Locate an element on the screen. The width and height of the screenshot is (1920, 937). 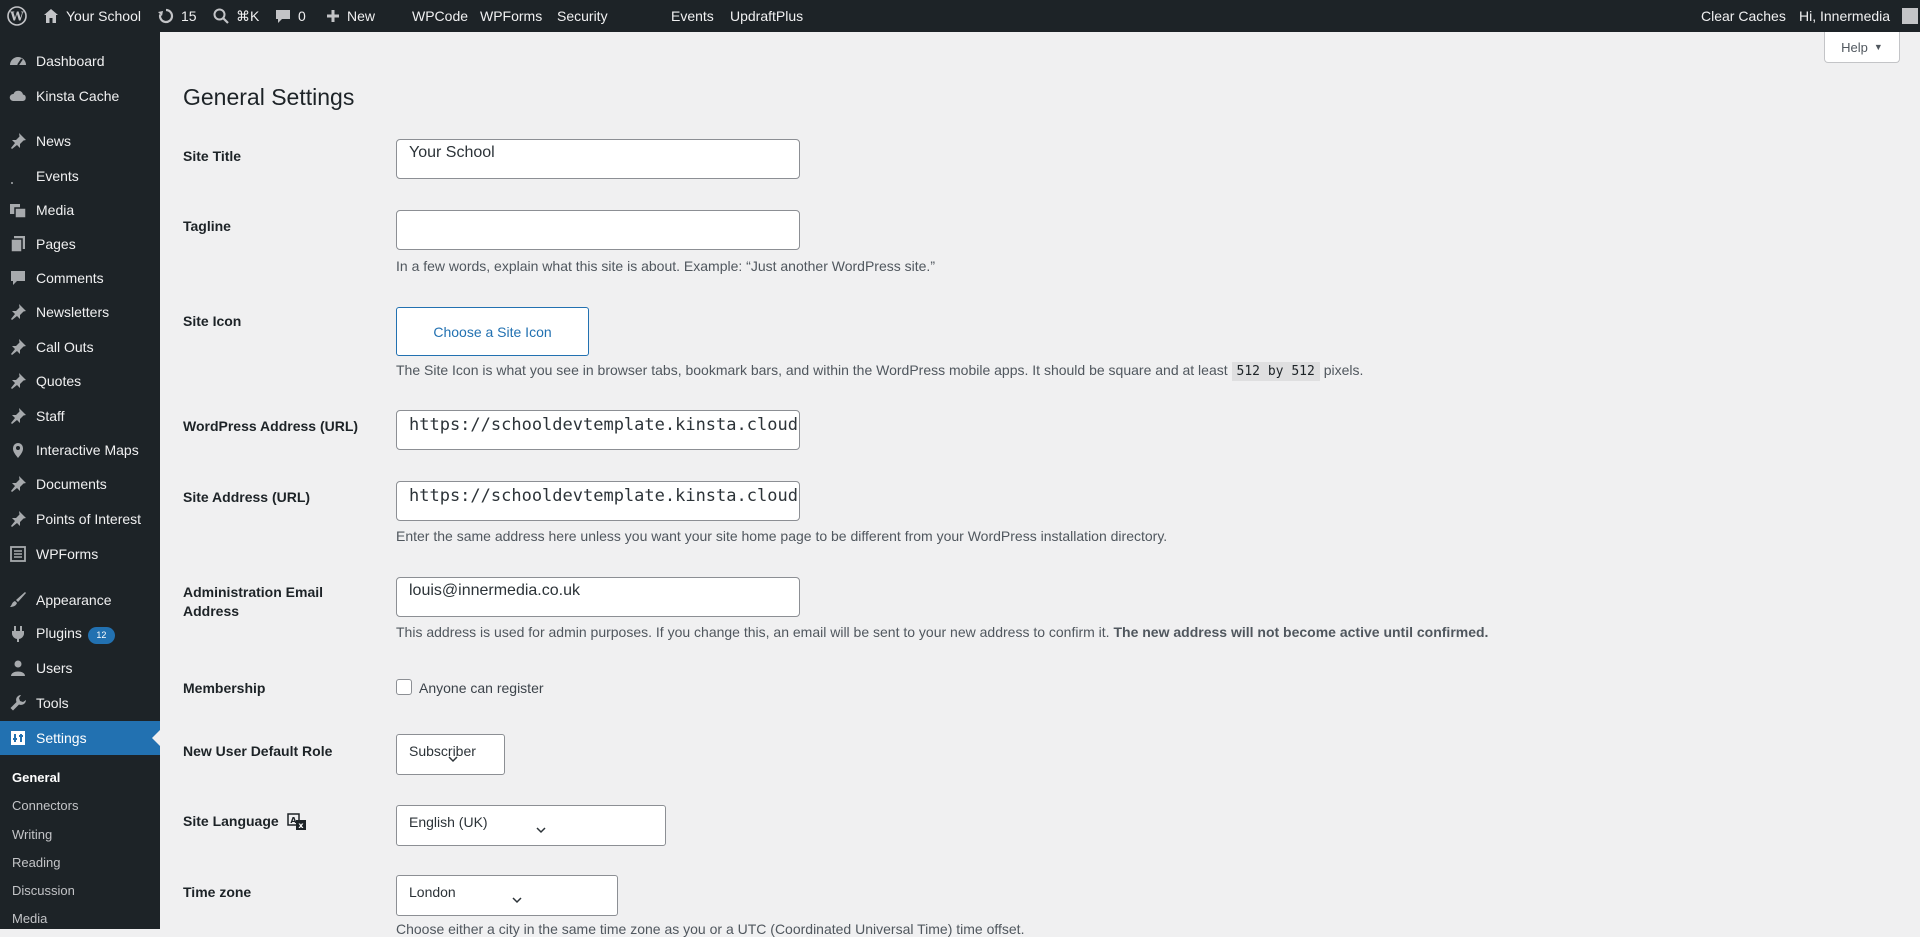
sidebar-item-plugins: Plugins 12 is located at coordinates (80, 634).